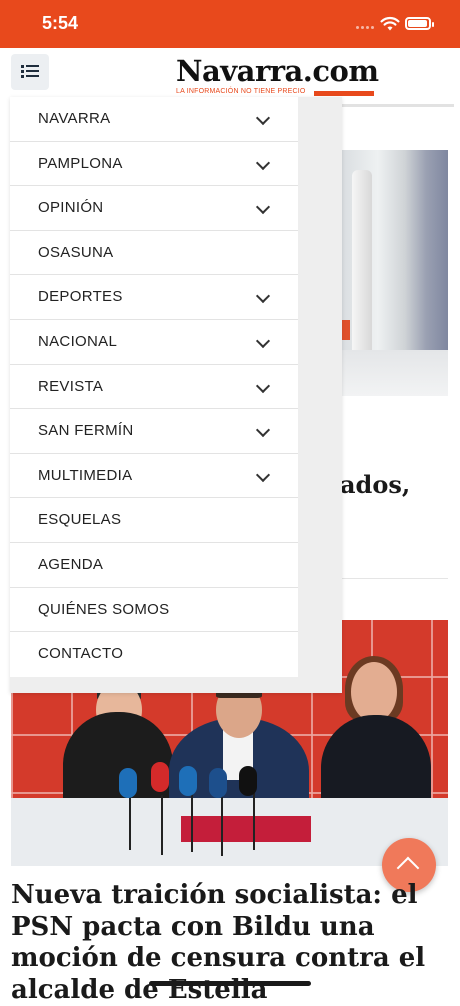 The height and width of the screenshot is (1006, 460). I want to click on chevron-up-icon, so click(408, 868).